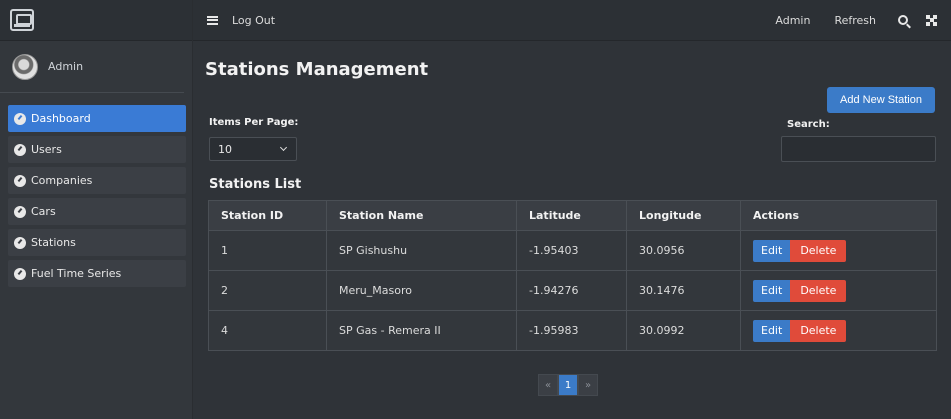 The image size is (951, 419). Describe the element at coordinates (572, 20) in the screenshot. I see `top-navbar: Log Out Admin Refresh` at that location.